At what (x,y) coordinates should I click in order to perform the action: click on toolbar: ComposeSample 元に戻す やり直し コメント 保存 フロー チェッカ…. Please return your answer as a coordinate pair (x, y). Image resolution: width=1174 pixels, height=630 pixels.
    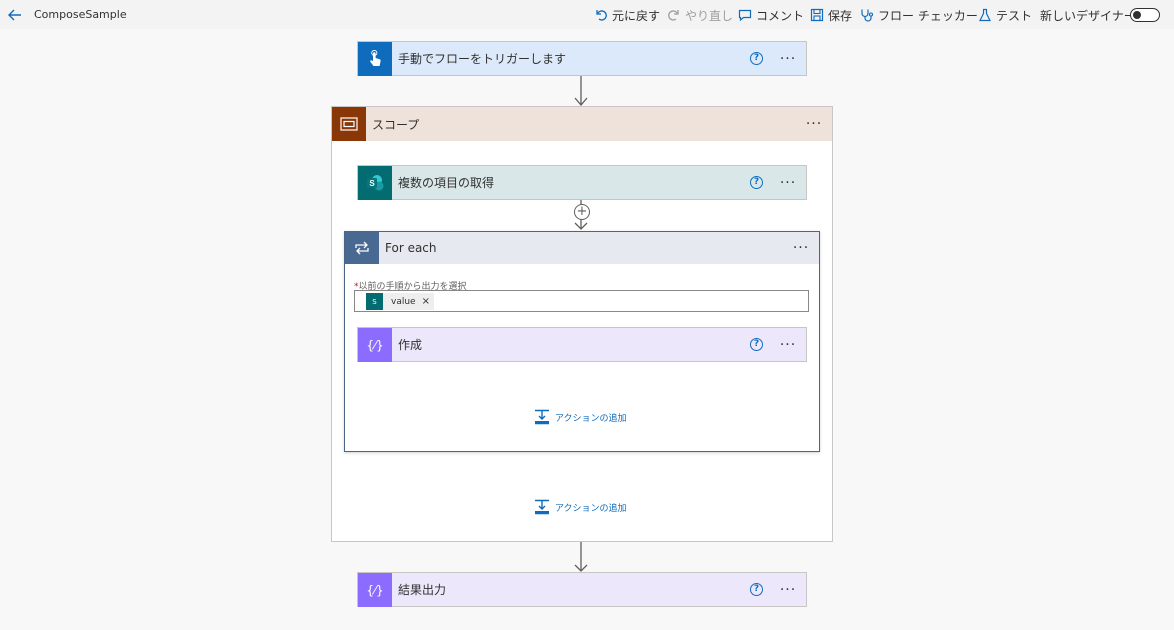
    Looking at the image, I should click on (587, 14).